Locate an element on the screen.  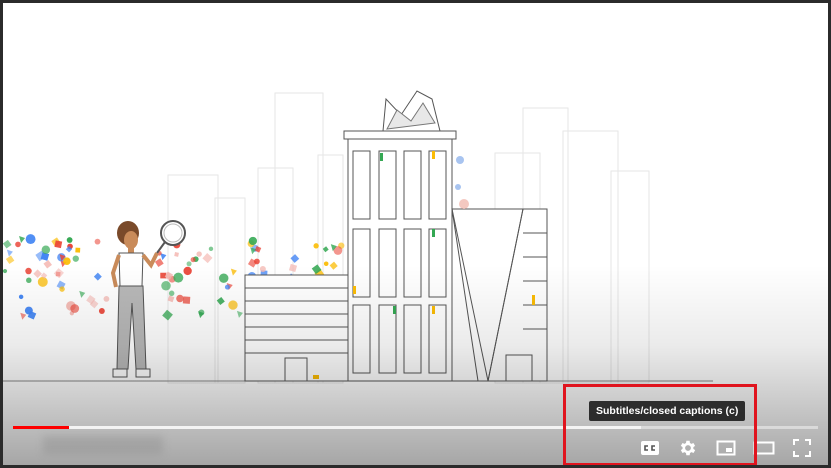
gear-icon is located at coordinates (688, 448).